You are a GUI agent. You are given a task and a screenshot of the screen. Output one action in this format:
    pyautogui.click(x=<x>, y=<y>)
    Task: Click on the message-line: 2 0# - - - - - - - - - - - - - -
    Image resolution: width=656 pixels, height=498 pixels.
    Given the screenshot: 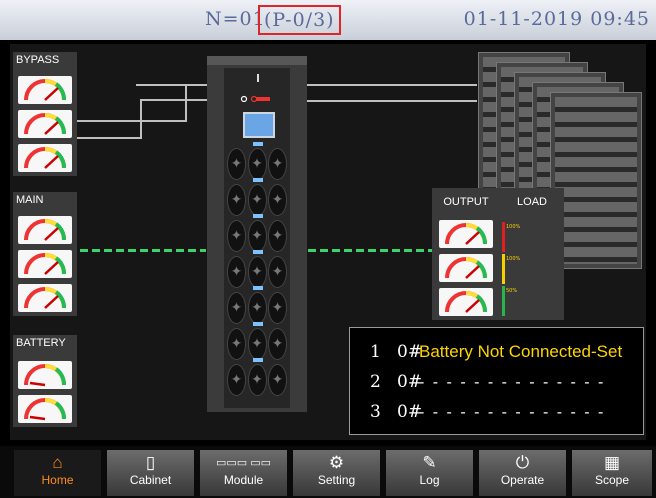 What is the action you would take?
    pyautogui.click(x=487, y=382)
    